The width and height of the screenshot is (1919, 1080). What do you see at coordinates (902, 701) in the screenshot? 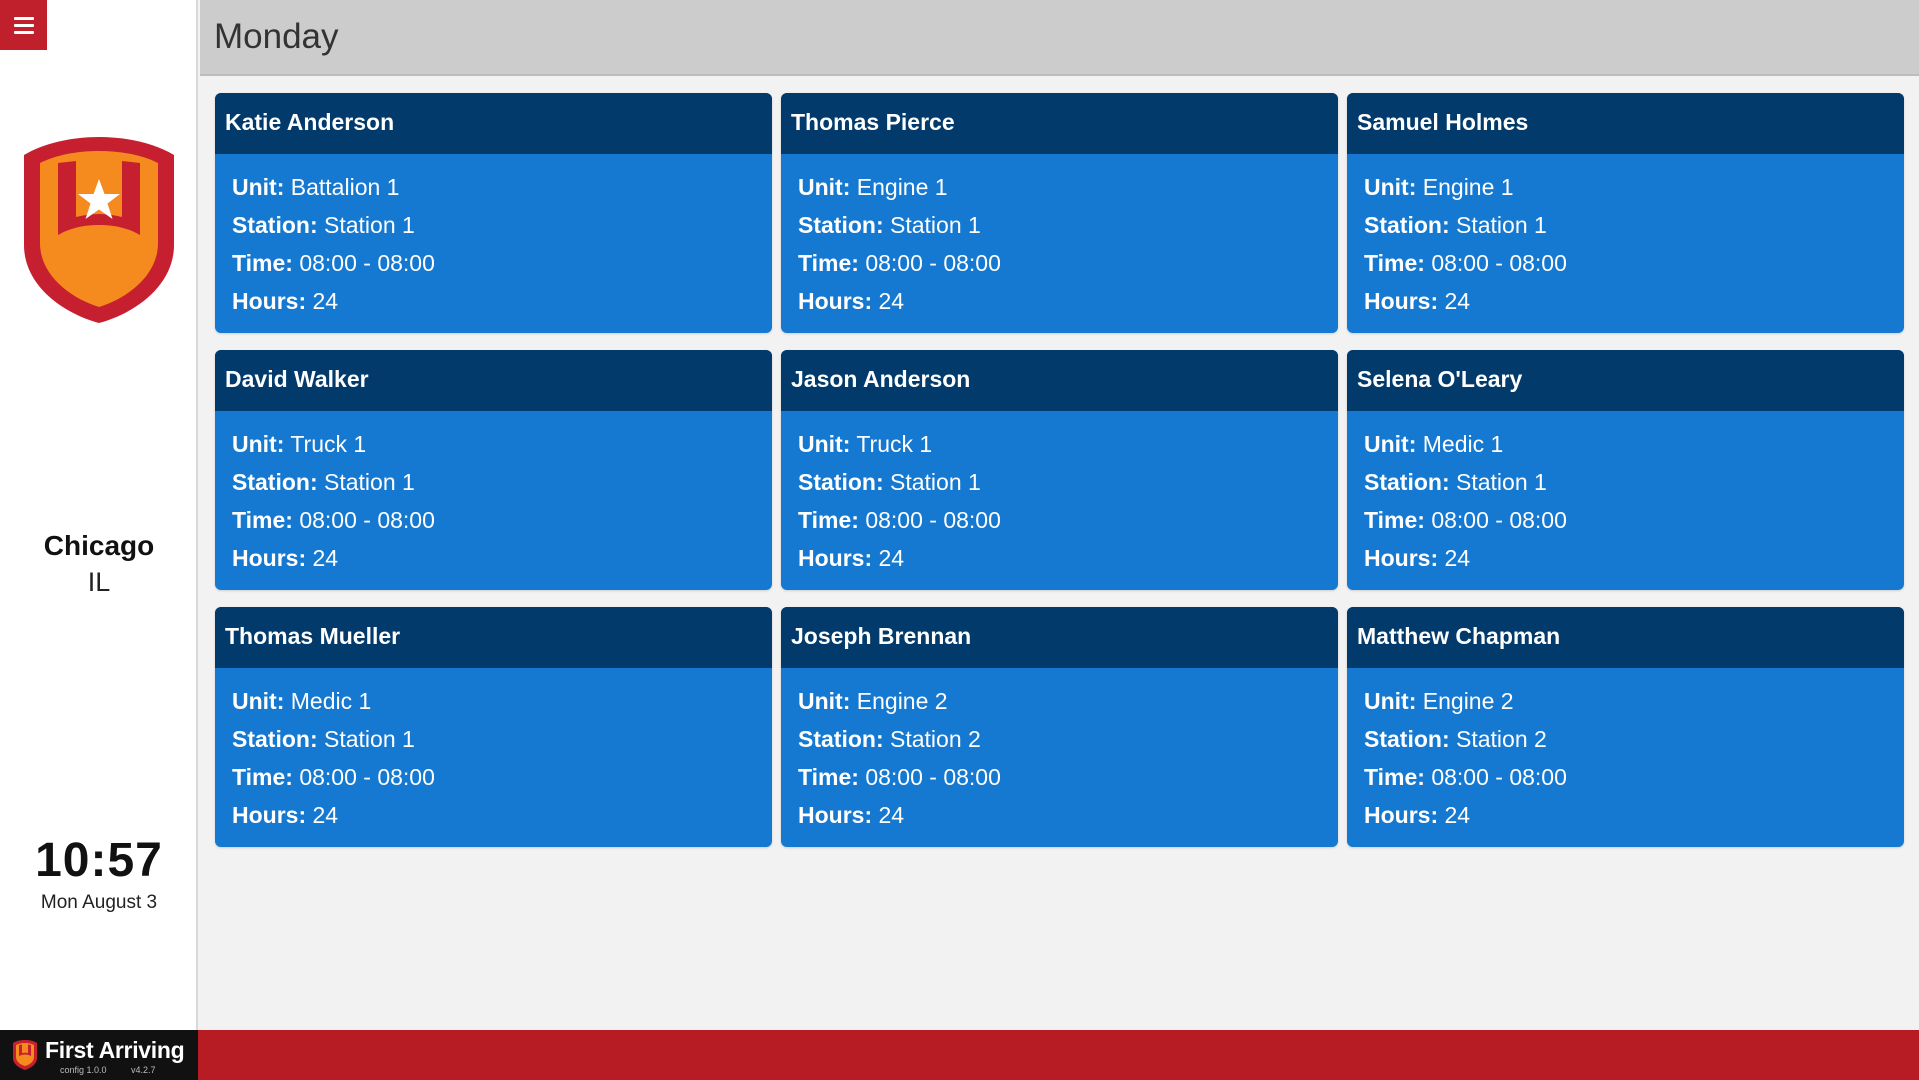
I see `unit-value: Engine 2` at bounding box center [902, 701].